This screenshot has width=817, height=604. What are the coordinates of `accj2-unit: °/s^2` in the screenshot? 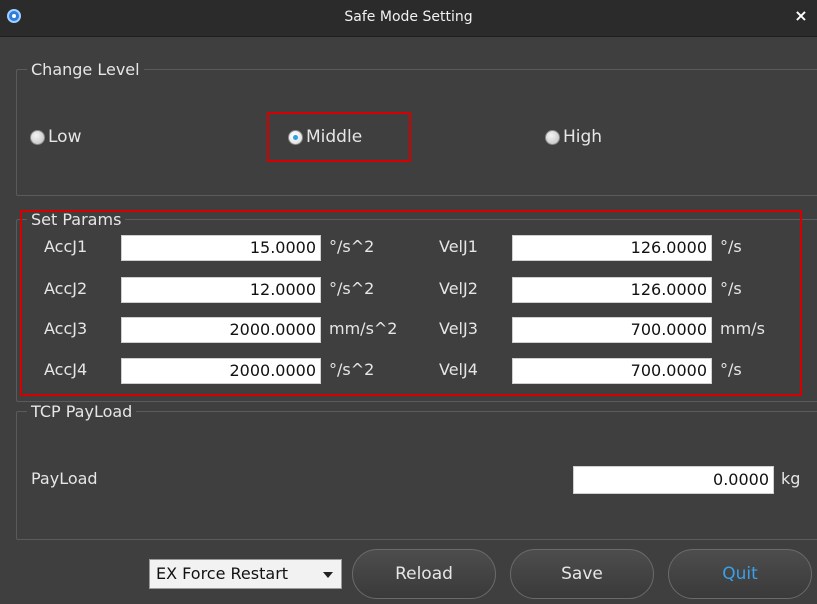 It's located at (352, 288).